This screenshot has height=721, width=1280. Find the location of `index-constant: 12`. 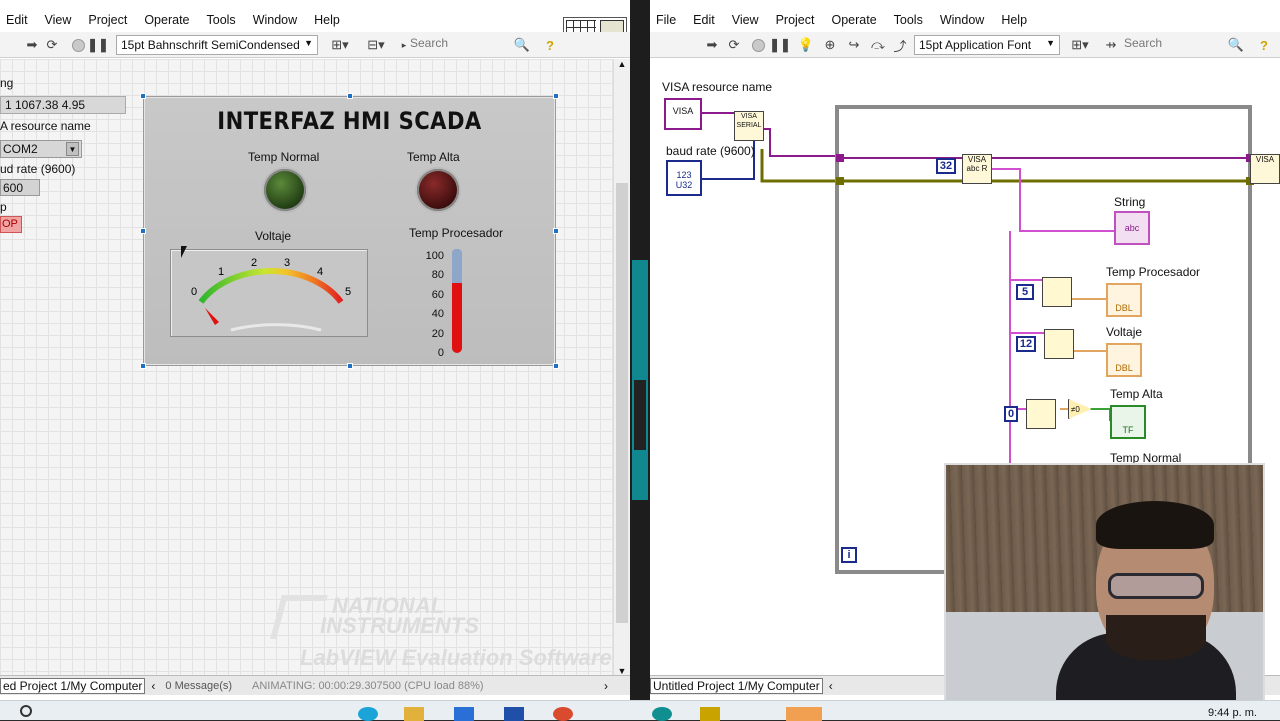

index-constant: 12 is located at coordinates (1026, 344).